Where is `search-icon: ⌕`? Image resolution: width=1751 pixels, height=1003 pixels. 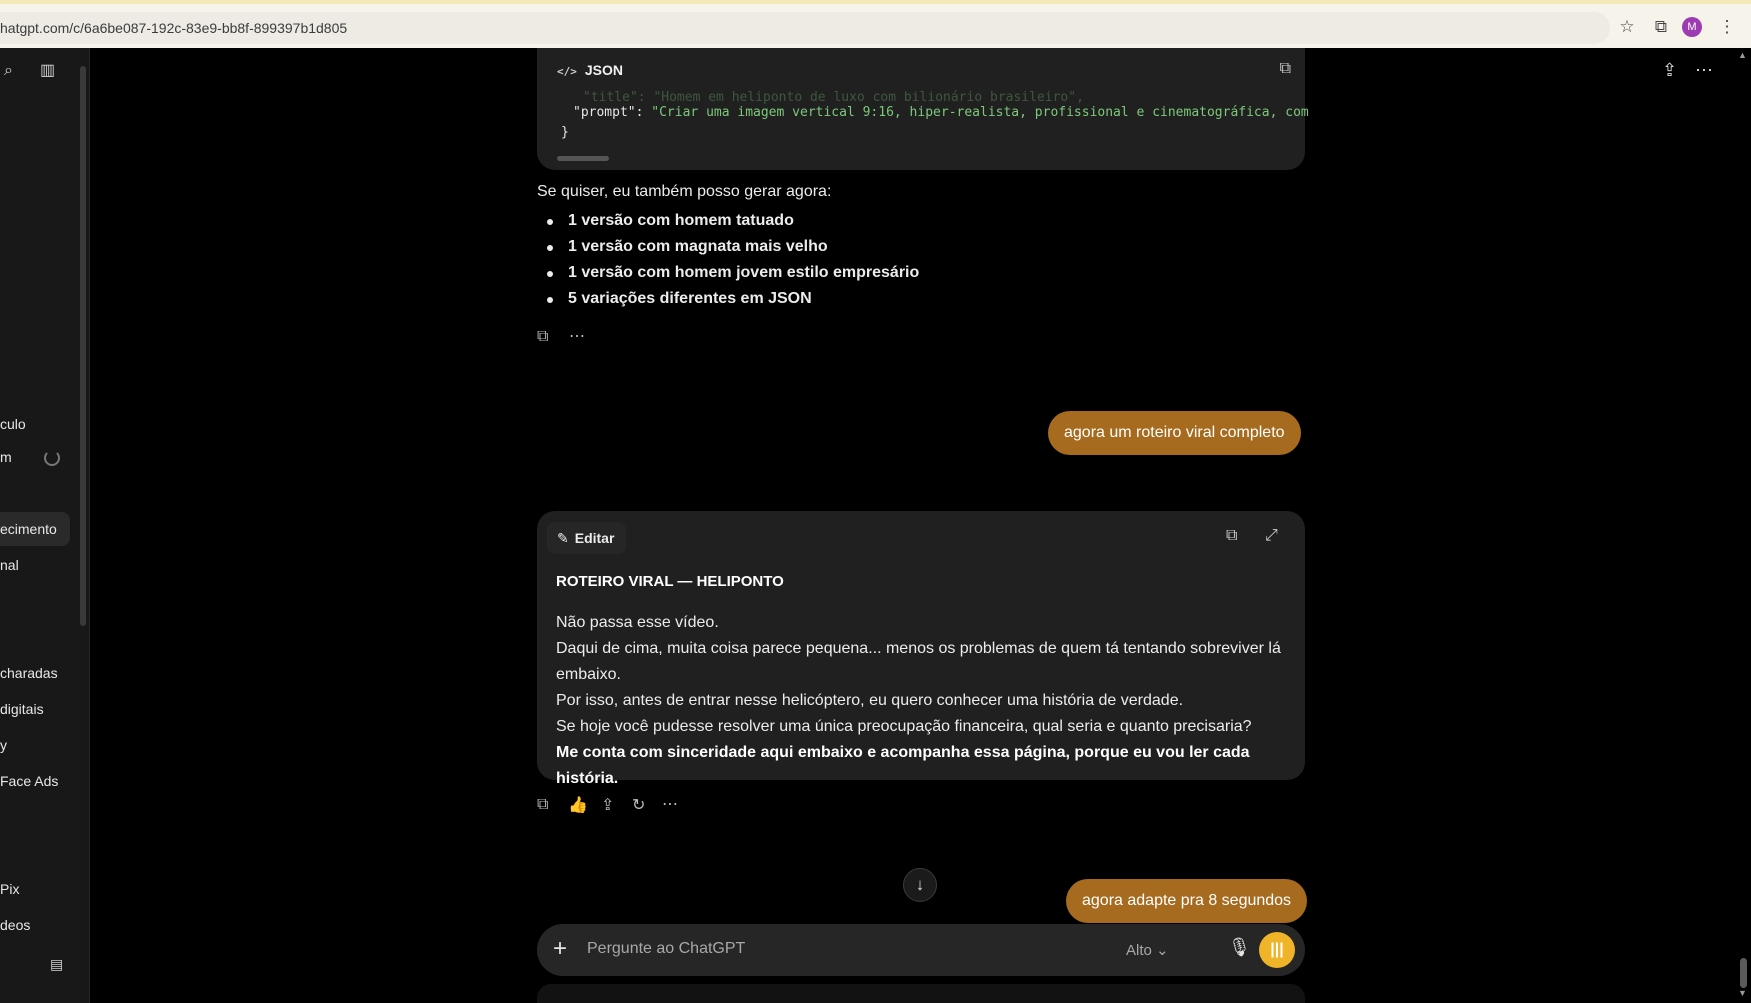
search-icon: ⌕ is located at coordinates (8, 71).